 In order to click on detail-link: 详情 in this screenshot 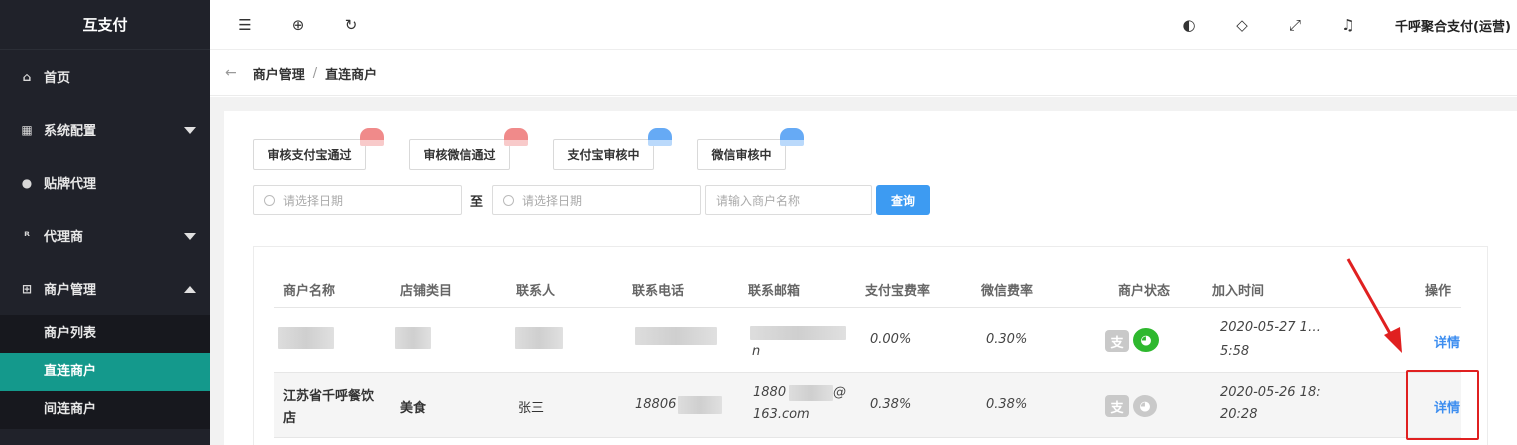, I will do `click(1447, 341)`.